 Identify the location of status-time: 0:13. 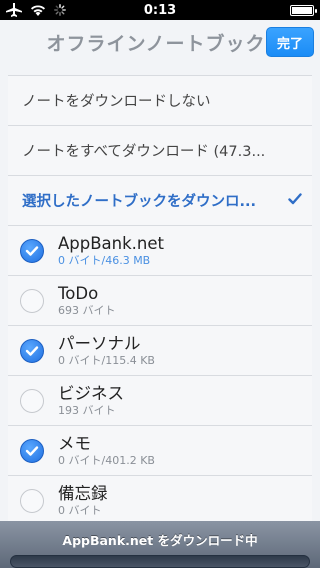
(160, 10).